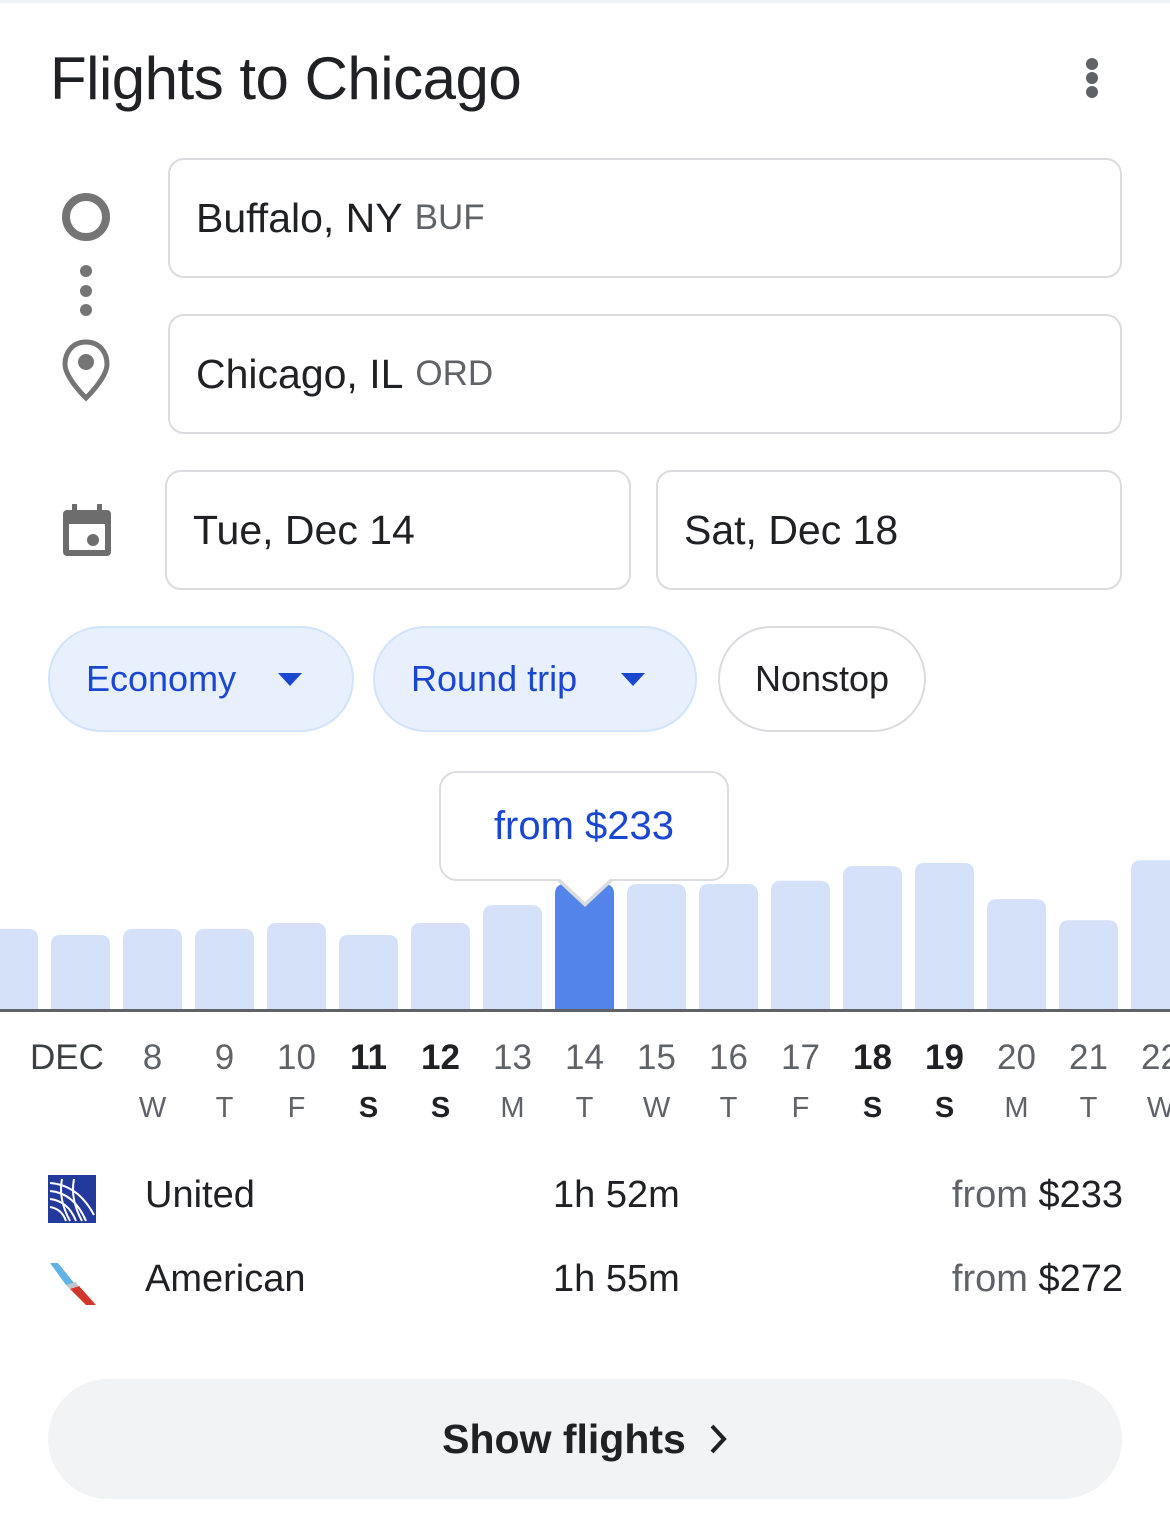  I want to click on airline-row: American 1h 55m from $272, so click(585, 1282).